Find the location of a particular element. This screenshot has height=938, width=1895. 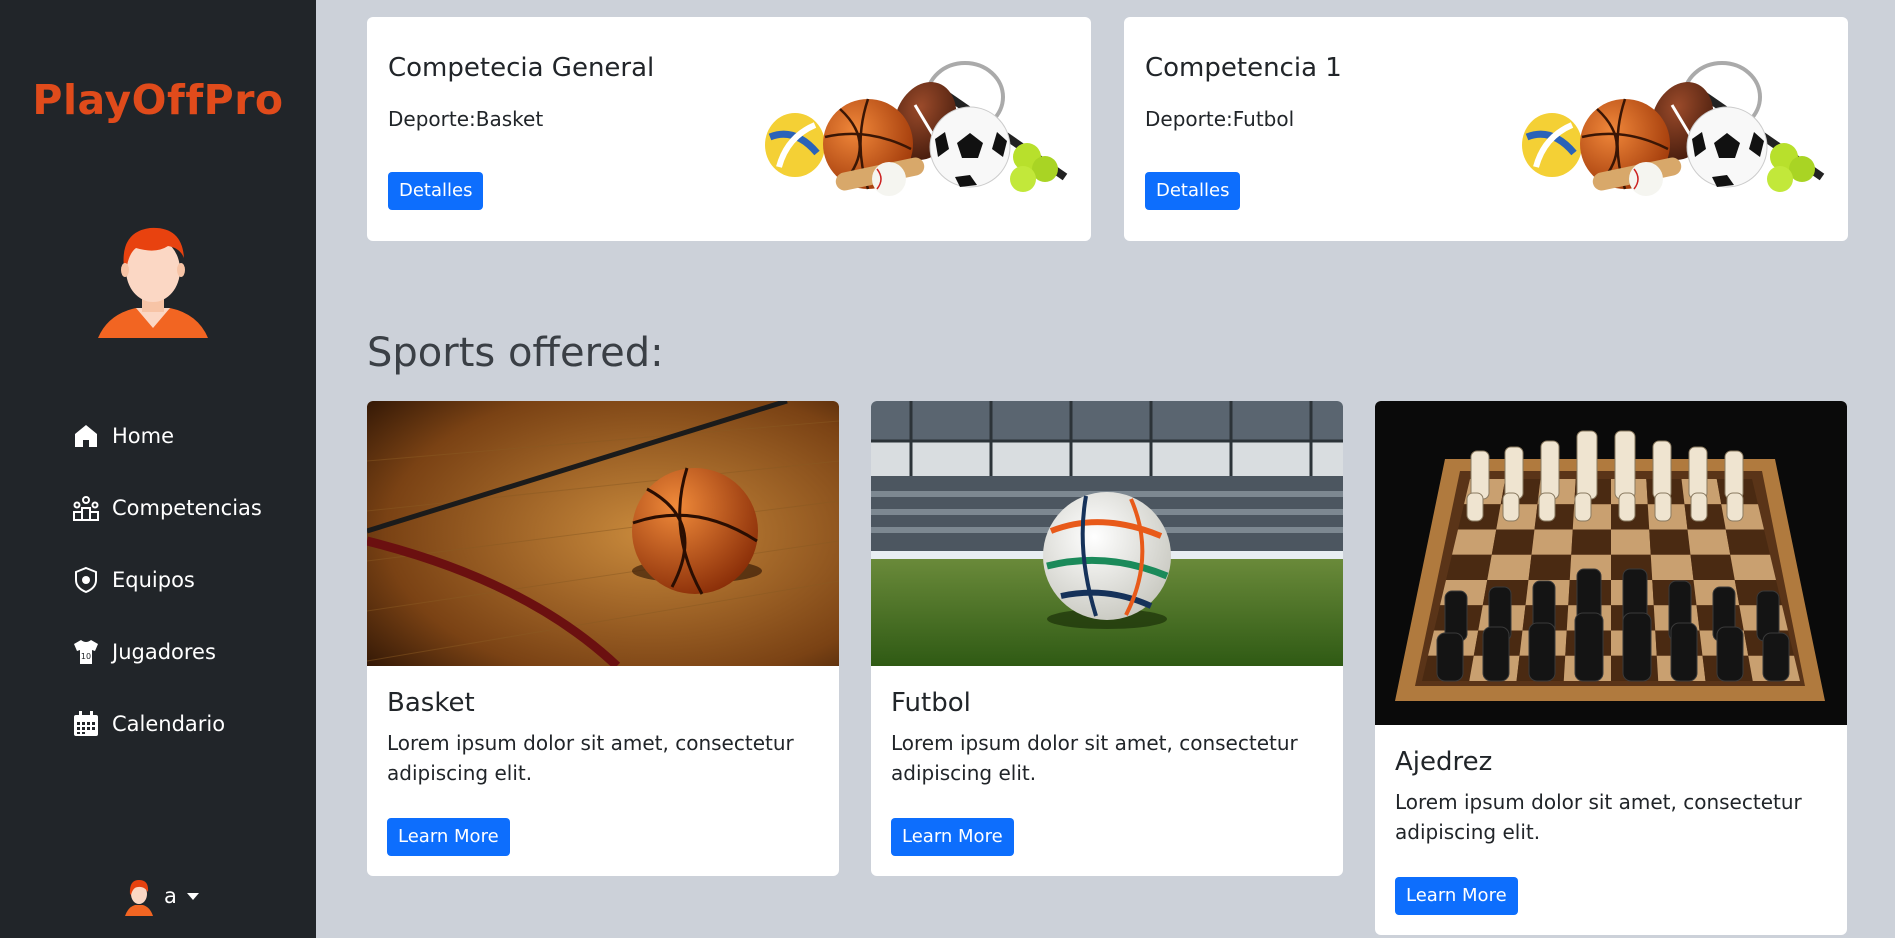

nav-item-calendario: Calendario is located at coordinates (158, 724).